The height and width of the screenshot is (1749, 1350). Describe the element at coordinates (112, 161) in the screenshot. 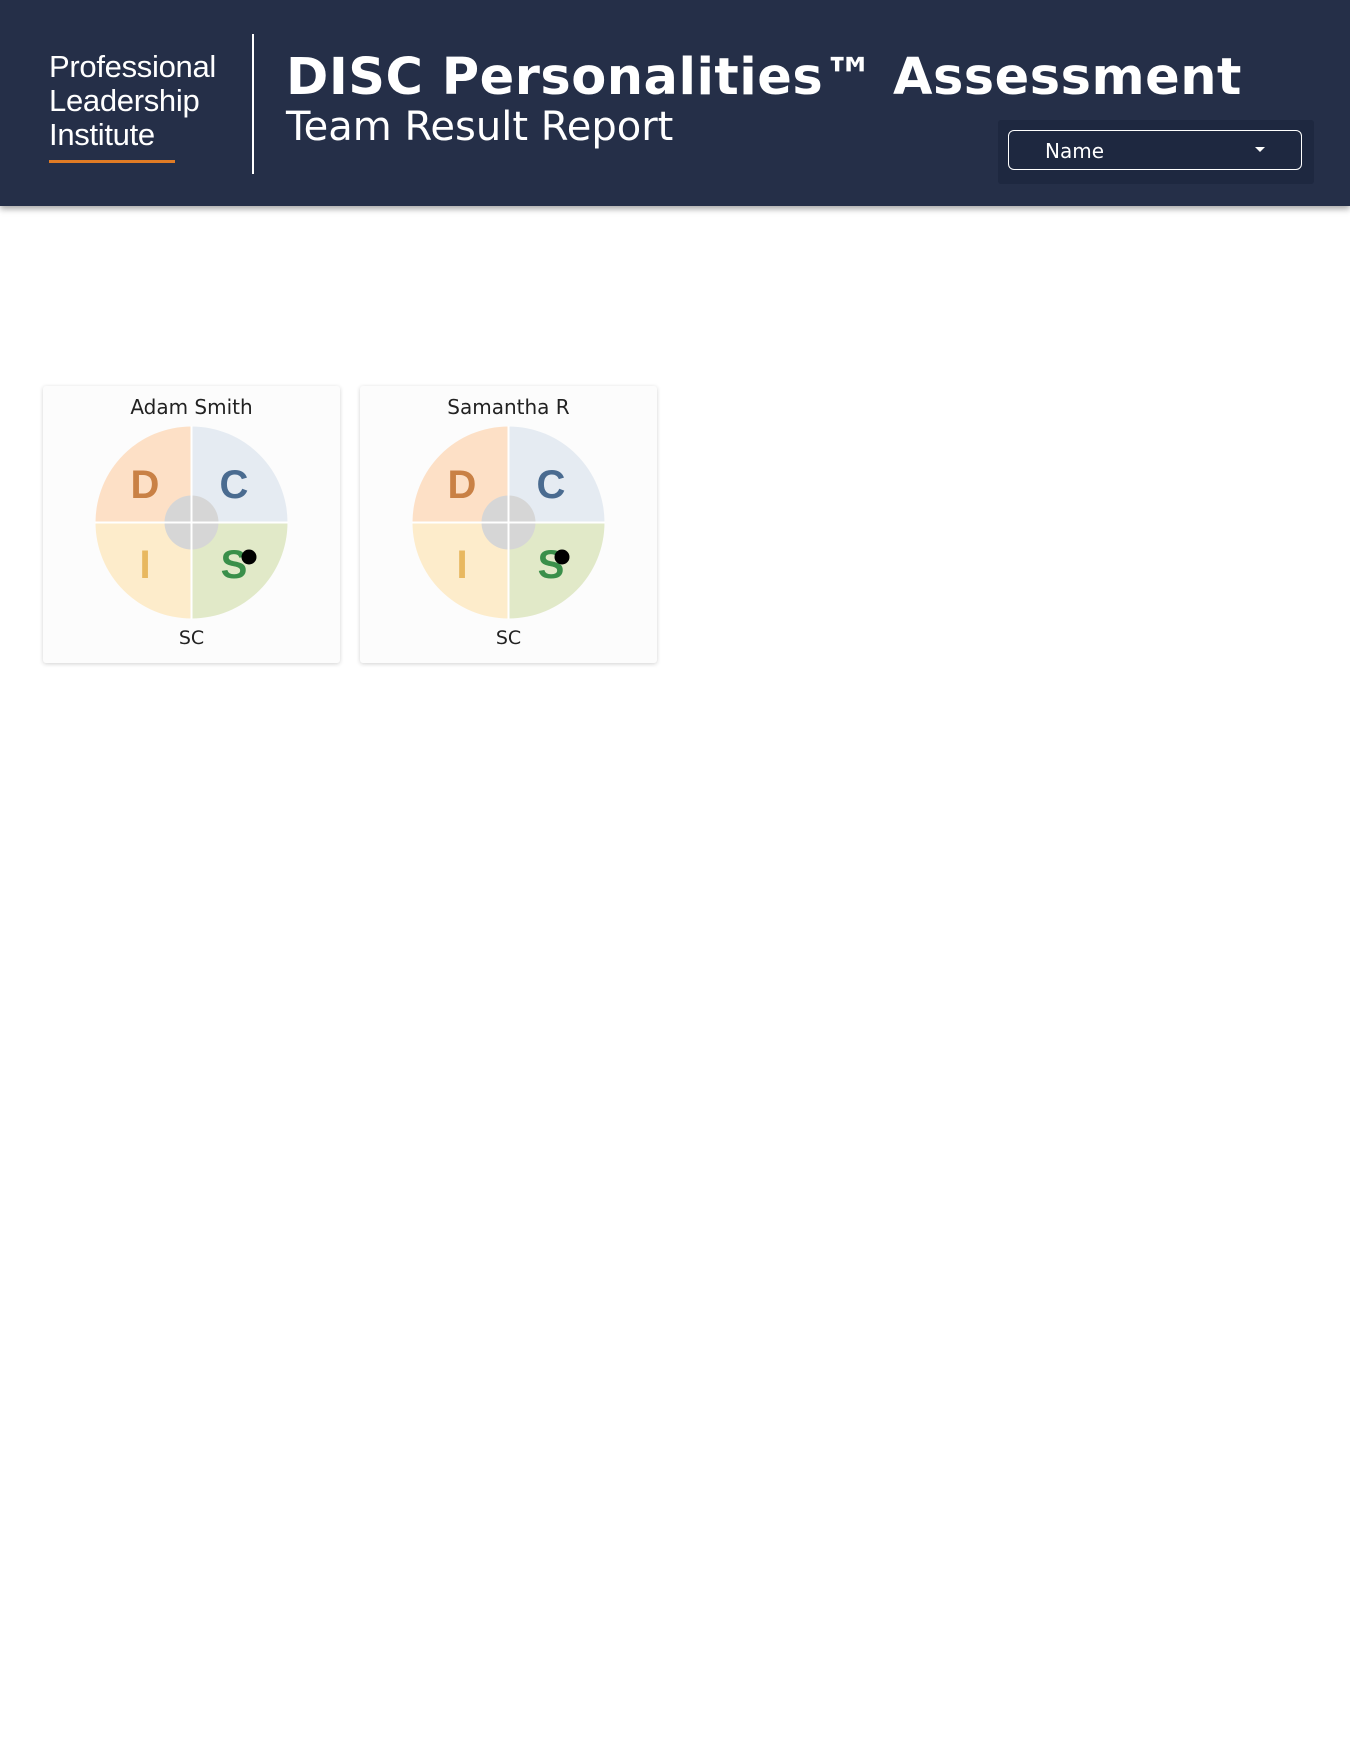

I see `logo-underline` at that location.